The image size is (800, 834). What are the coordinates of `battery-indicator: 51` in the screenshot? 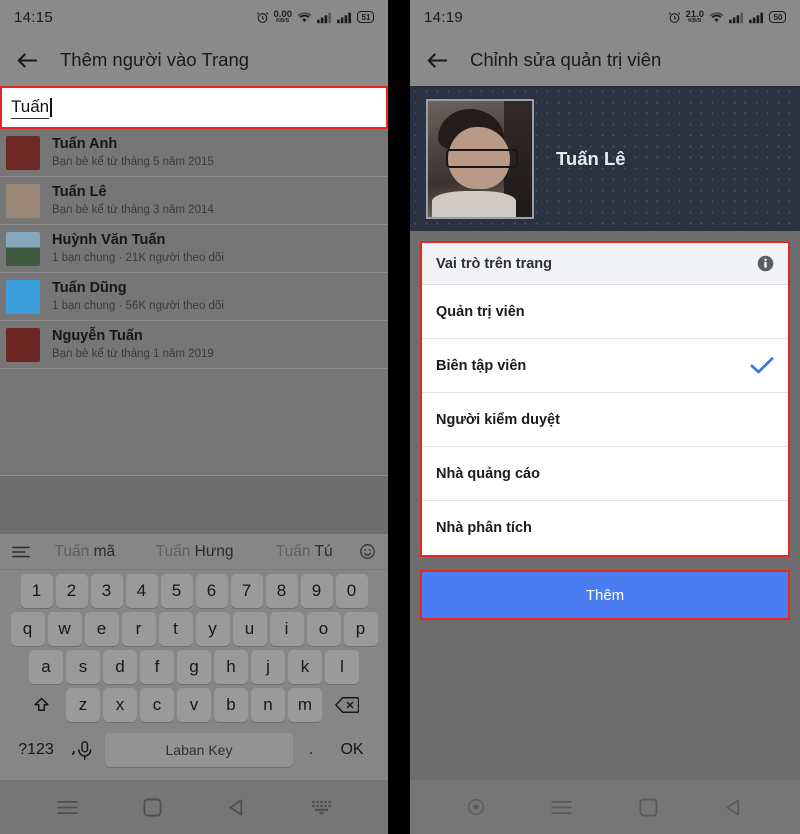 It's located at (365, 17).